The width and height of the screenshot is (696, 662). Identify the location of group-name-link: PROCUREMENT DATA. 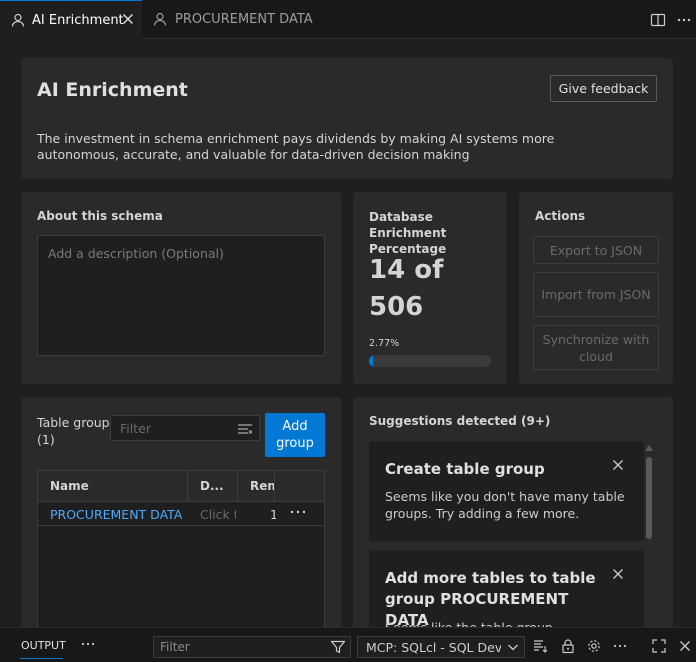
(116, 514).